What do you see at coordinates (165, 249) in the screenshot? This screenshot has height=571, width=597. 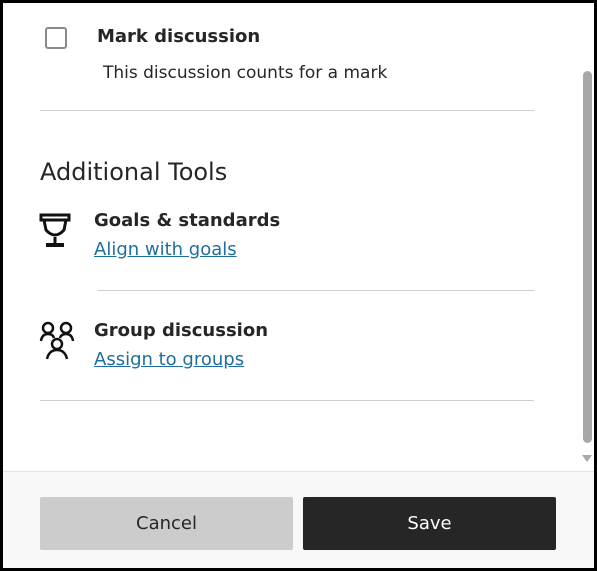 I see `align-with-goals-link: Align with goals` at bounding box center [165, 249].